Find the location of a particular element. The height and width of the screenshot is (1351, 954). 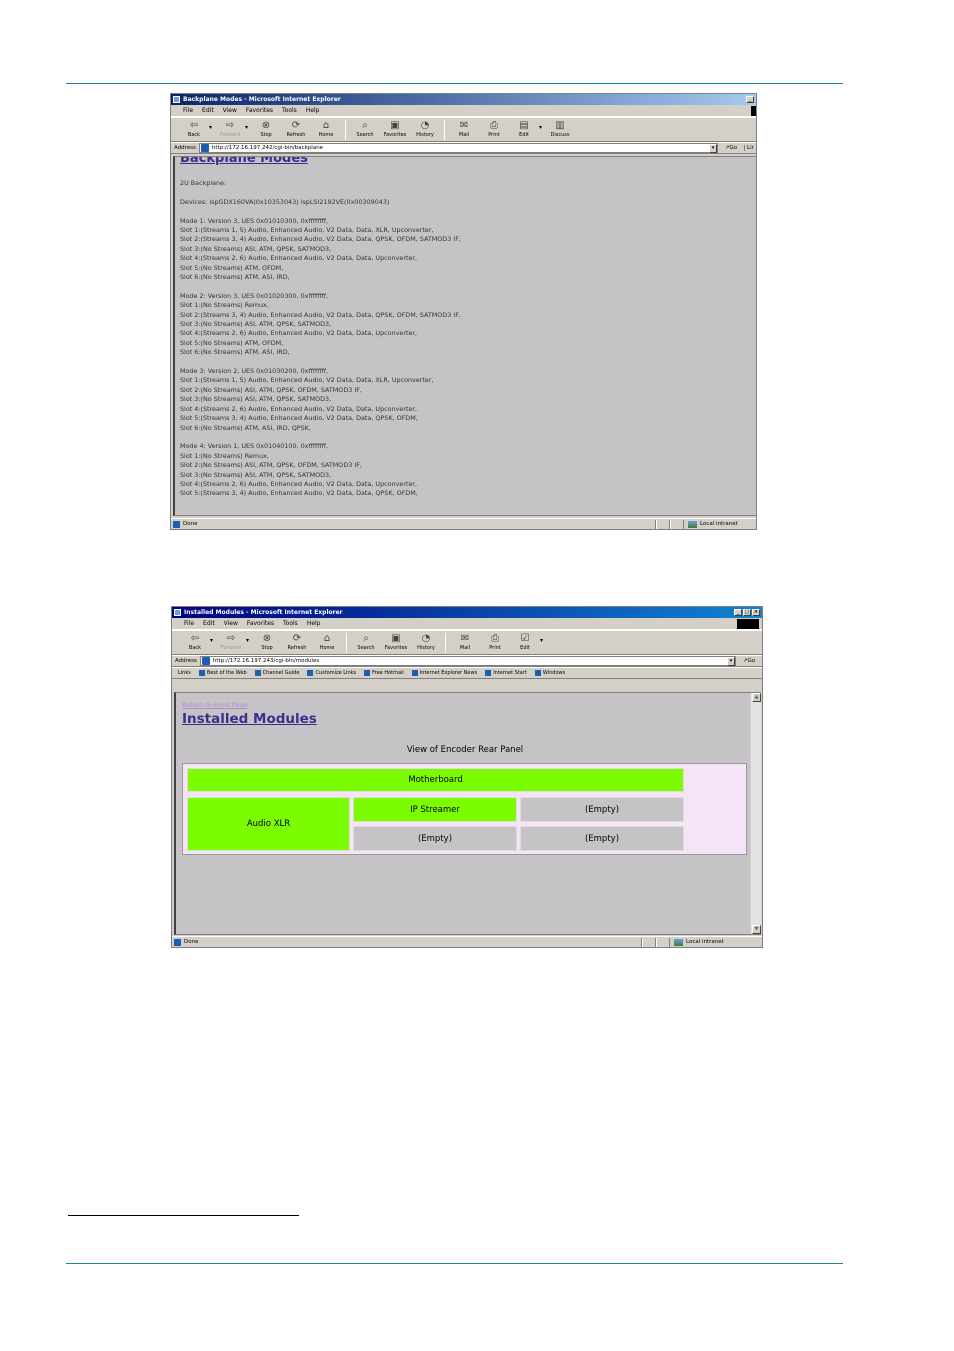

status-bar: Done Local intranet is located at coordinates (463, 523).